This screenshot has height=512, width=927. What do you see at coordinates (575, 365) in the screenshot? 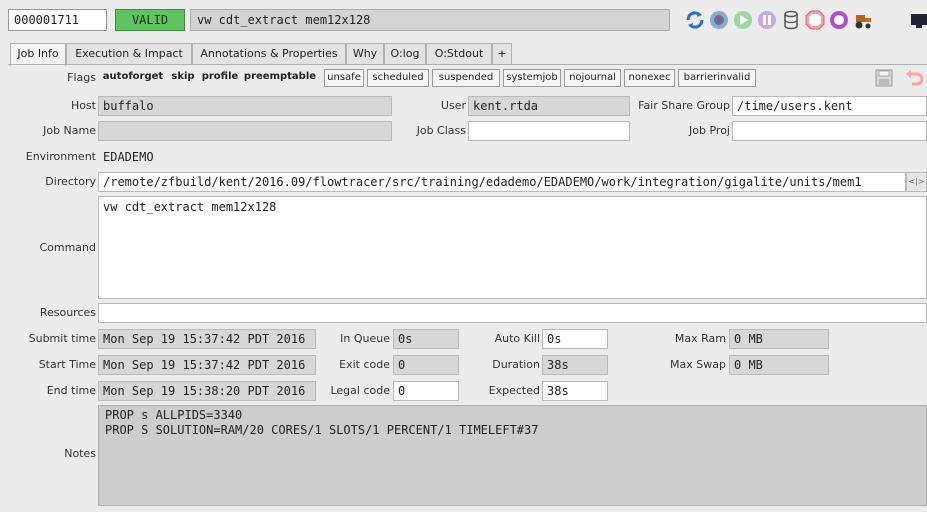
I see `duration-field: 38s` at bounding box center [575, 365].